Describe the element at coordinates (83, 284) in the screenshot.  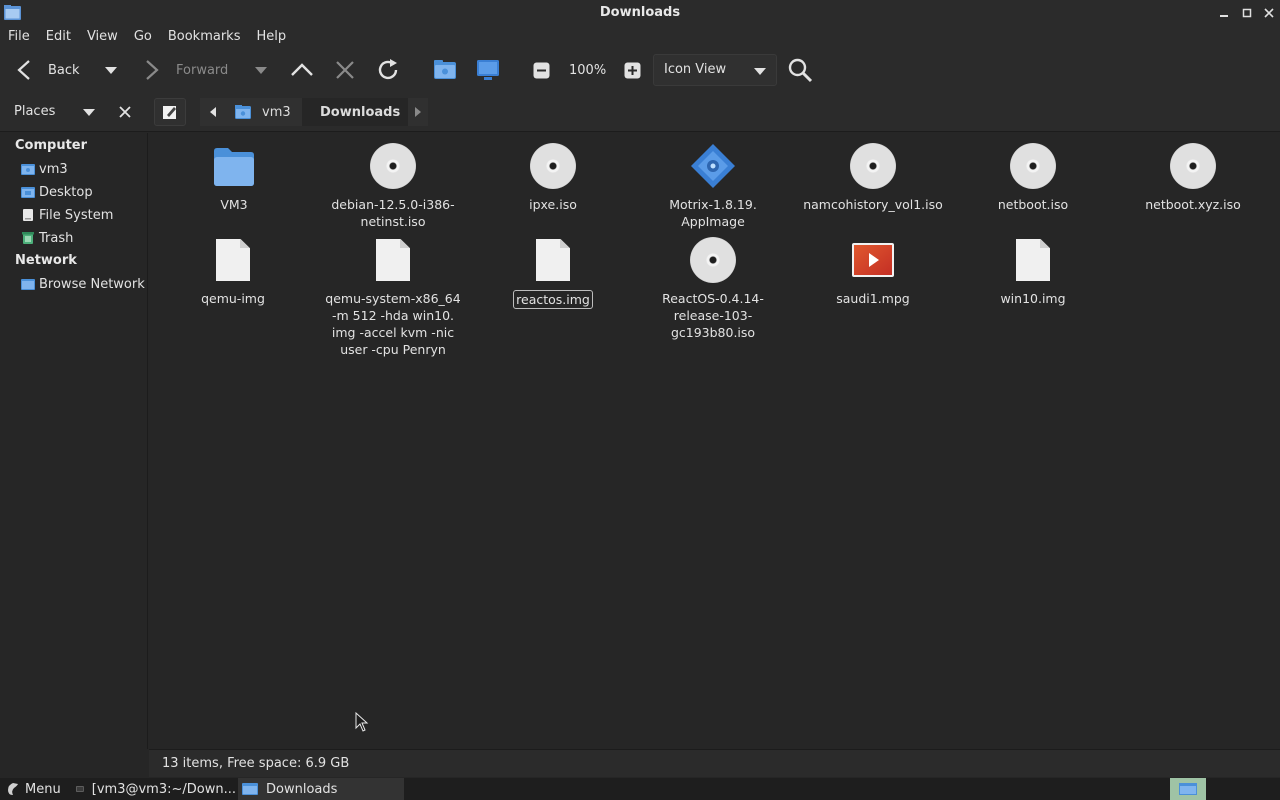
I see `sidebar-item-browse-network: Browse Network` at that location.